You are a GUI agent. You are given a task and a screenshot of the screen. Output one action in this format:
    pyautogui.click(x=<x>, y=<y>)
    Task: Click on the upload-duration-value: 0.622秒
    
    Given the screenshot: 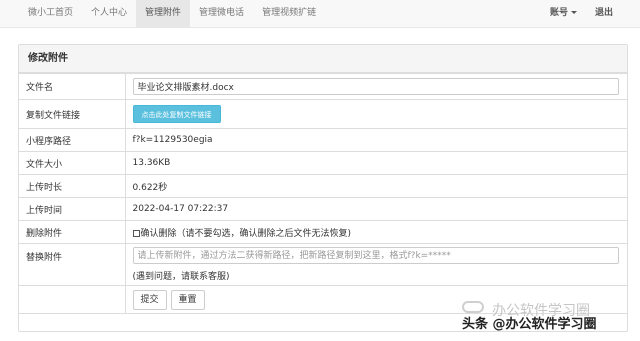 What is the action you would take?
    pyautogui.click(x=375, y=186)
    